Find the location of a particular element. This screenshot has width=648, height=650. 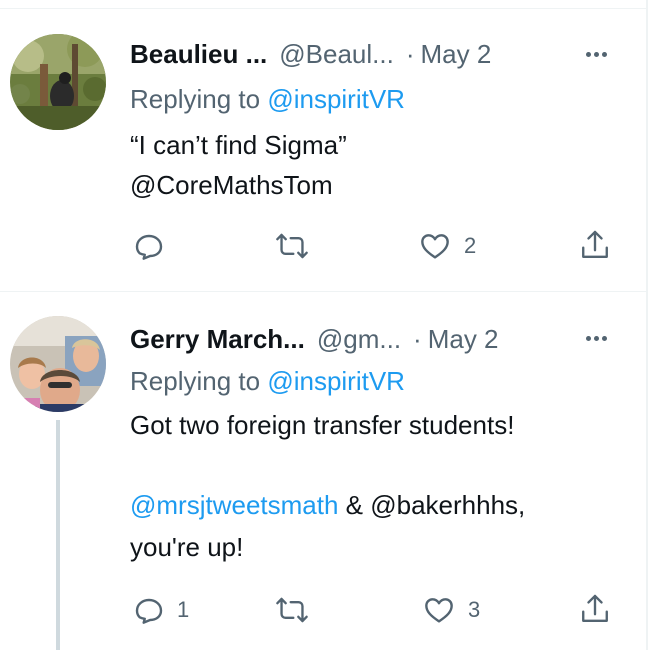

like-count: 2 is located at coordinates (470, 245).